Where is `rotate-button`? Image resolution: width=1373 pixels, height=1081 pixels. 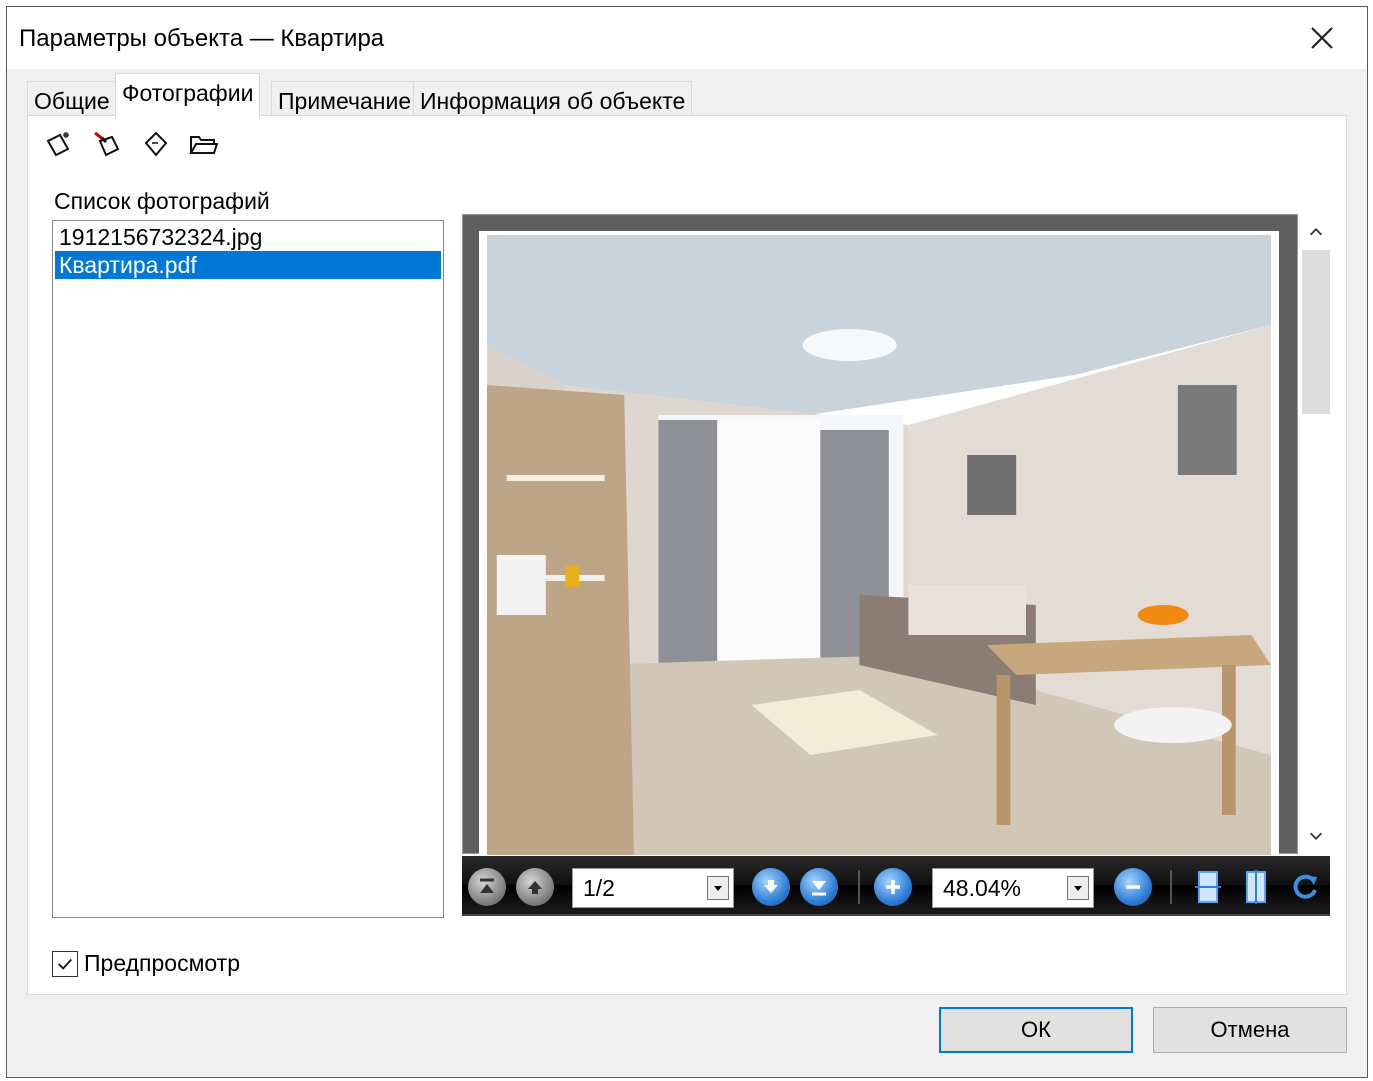
rotate-button is located at coordinates (1306, 887).